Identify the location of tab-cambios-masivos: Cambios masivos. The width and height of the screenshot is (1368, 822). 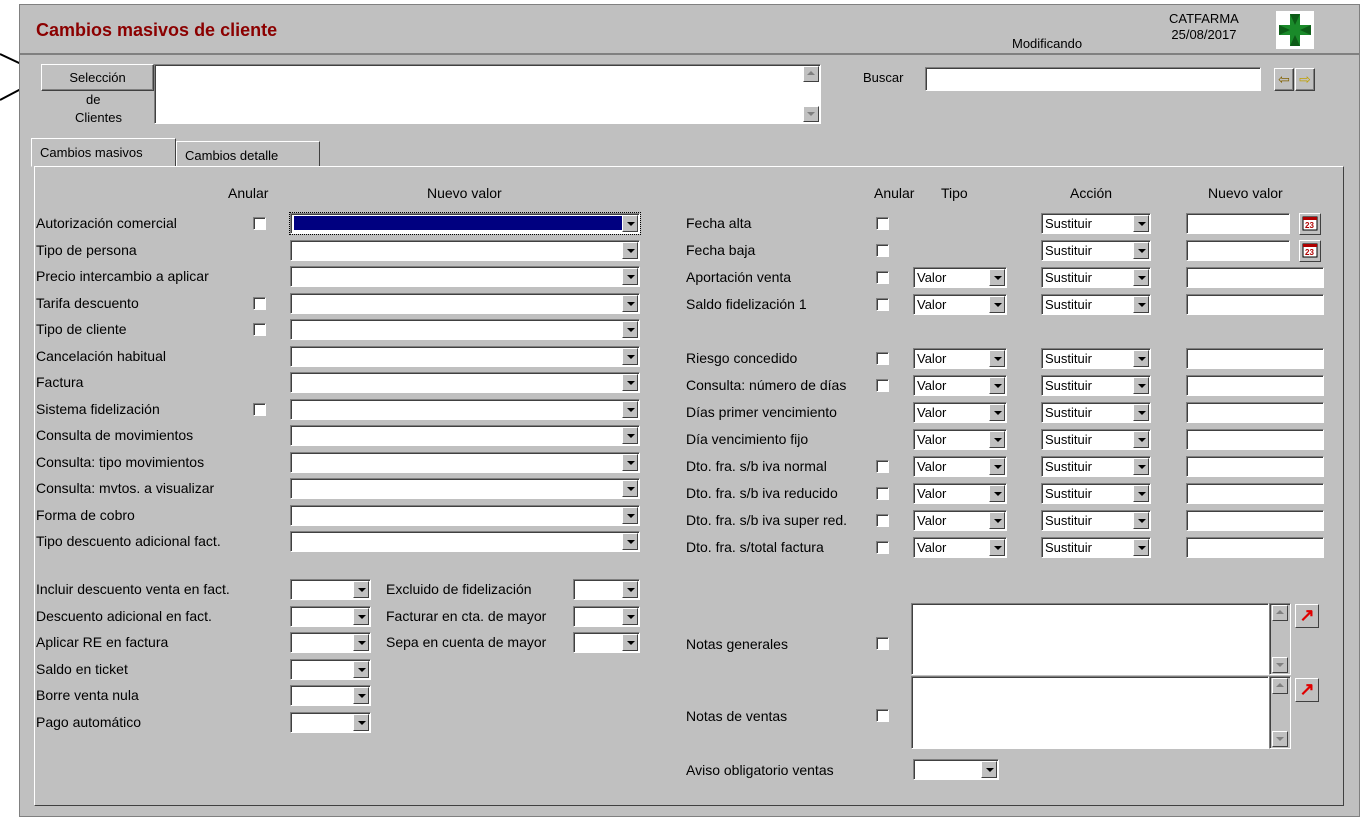
(103, 152).